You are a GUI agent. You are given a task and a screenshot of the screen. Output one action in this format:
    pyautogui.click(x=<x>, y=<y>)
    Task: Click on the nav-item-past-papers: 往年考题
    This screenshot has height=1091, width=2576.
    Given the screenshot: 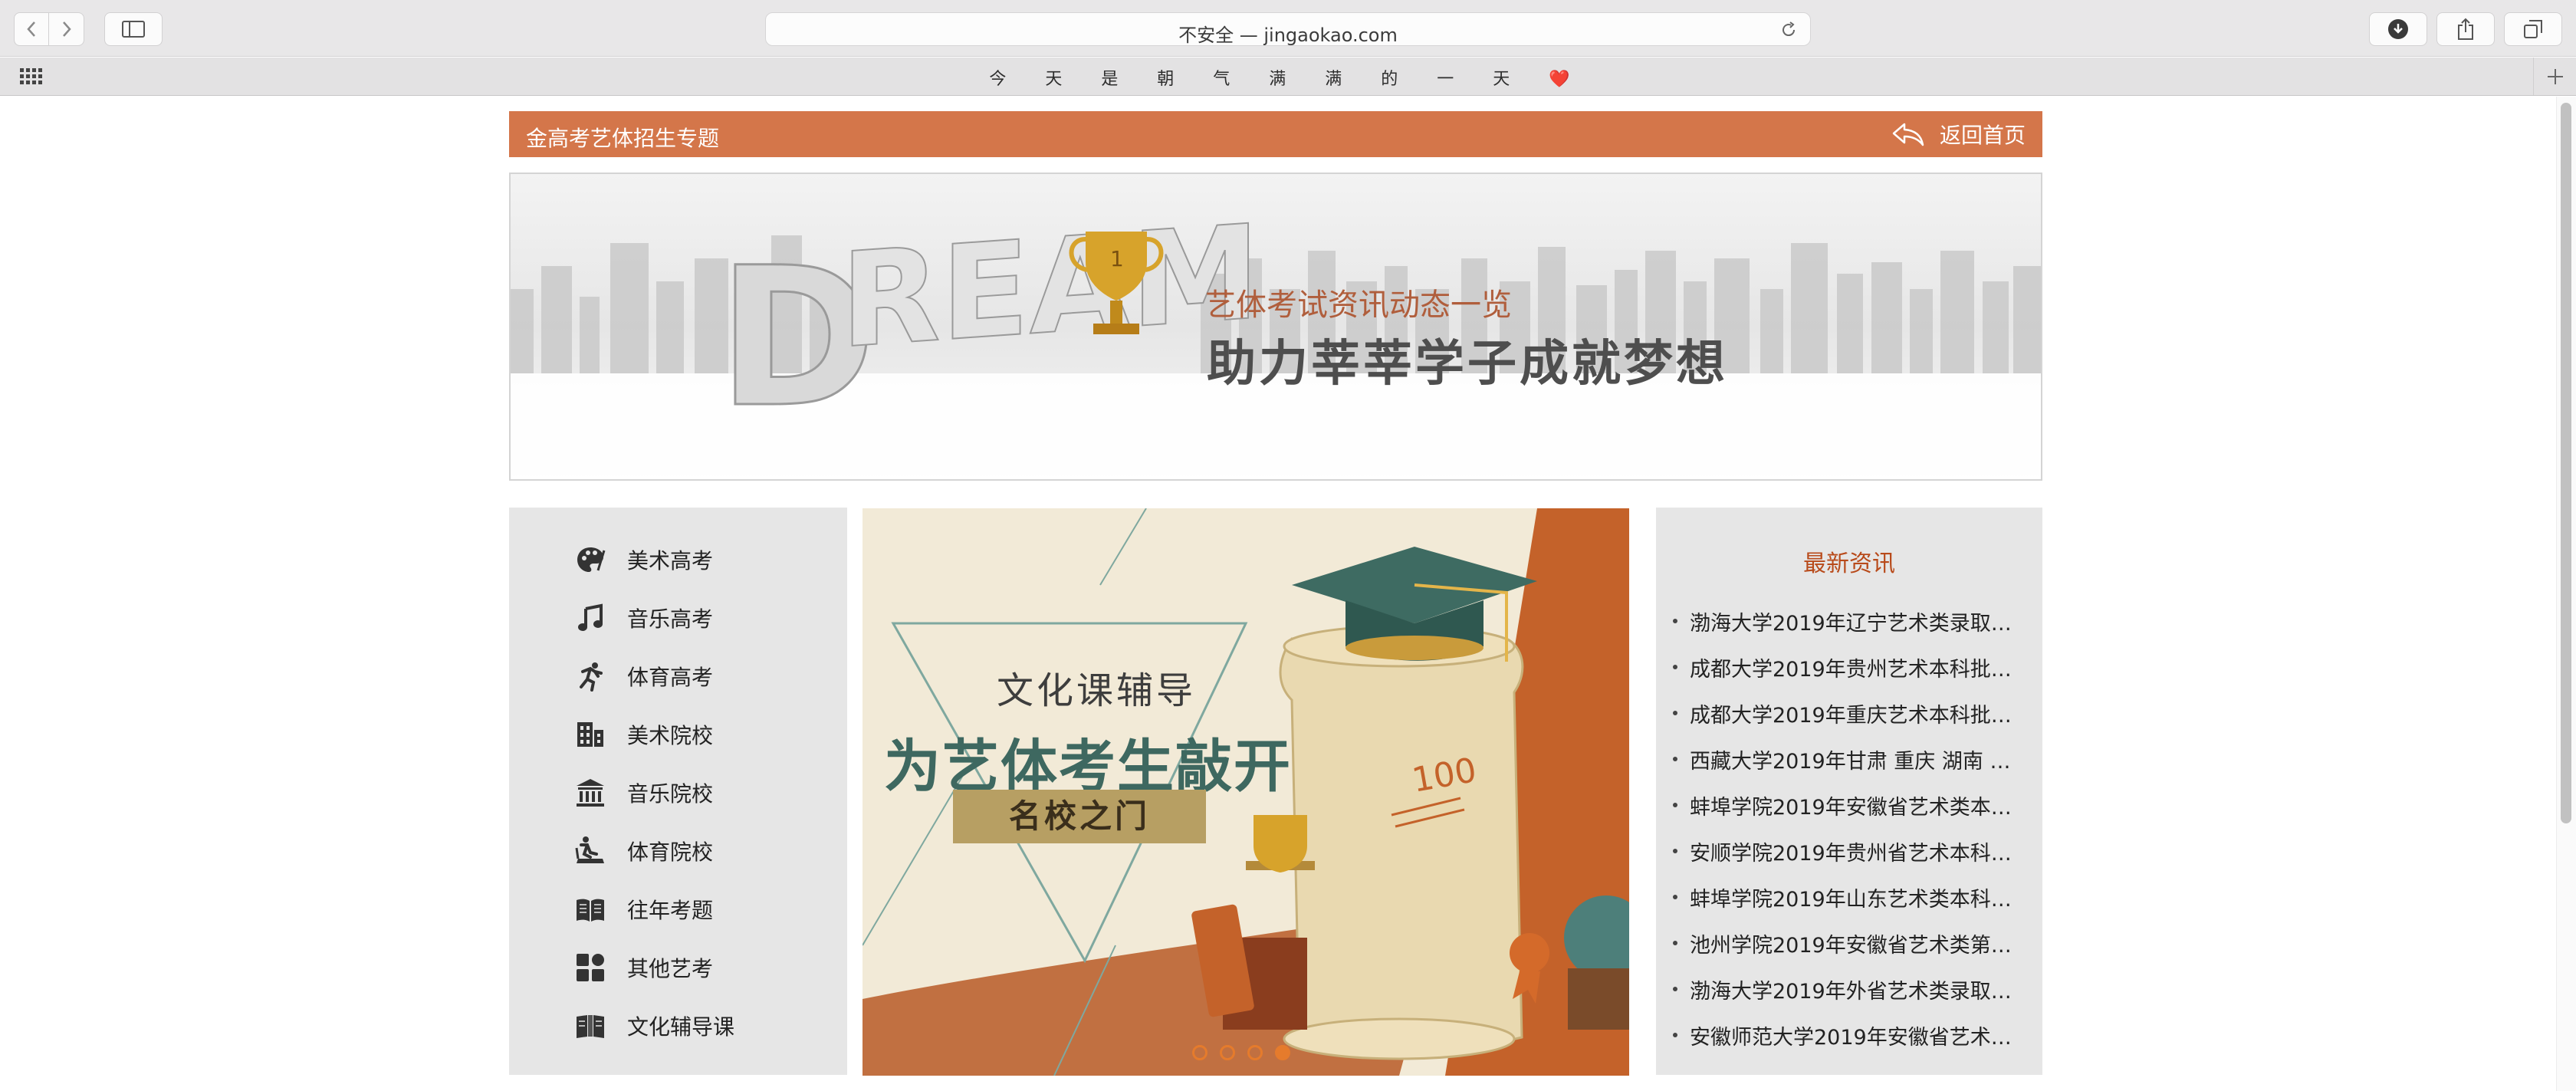 What is the action you would take?
    pyautogui.click(x=643, y=909)
    